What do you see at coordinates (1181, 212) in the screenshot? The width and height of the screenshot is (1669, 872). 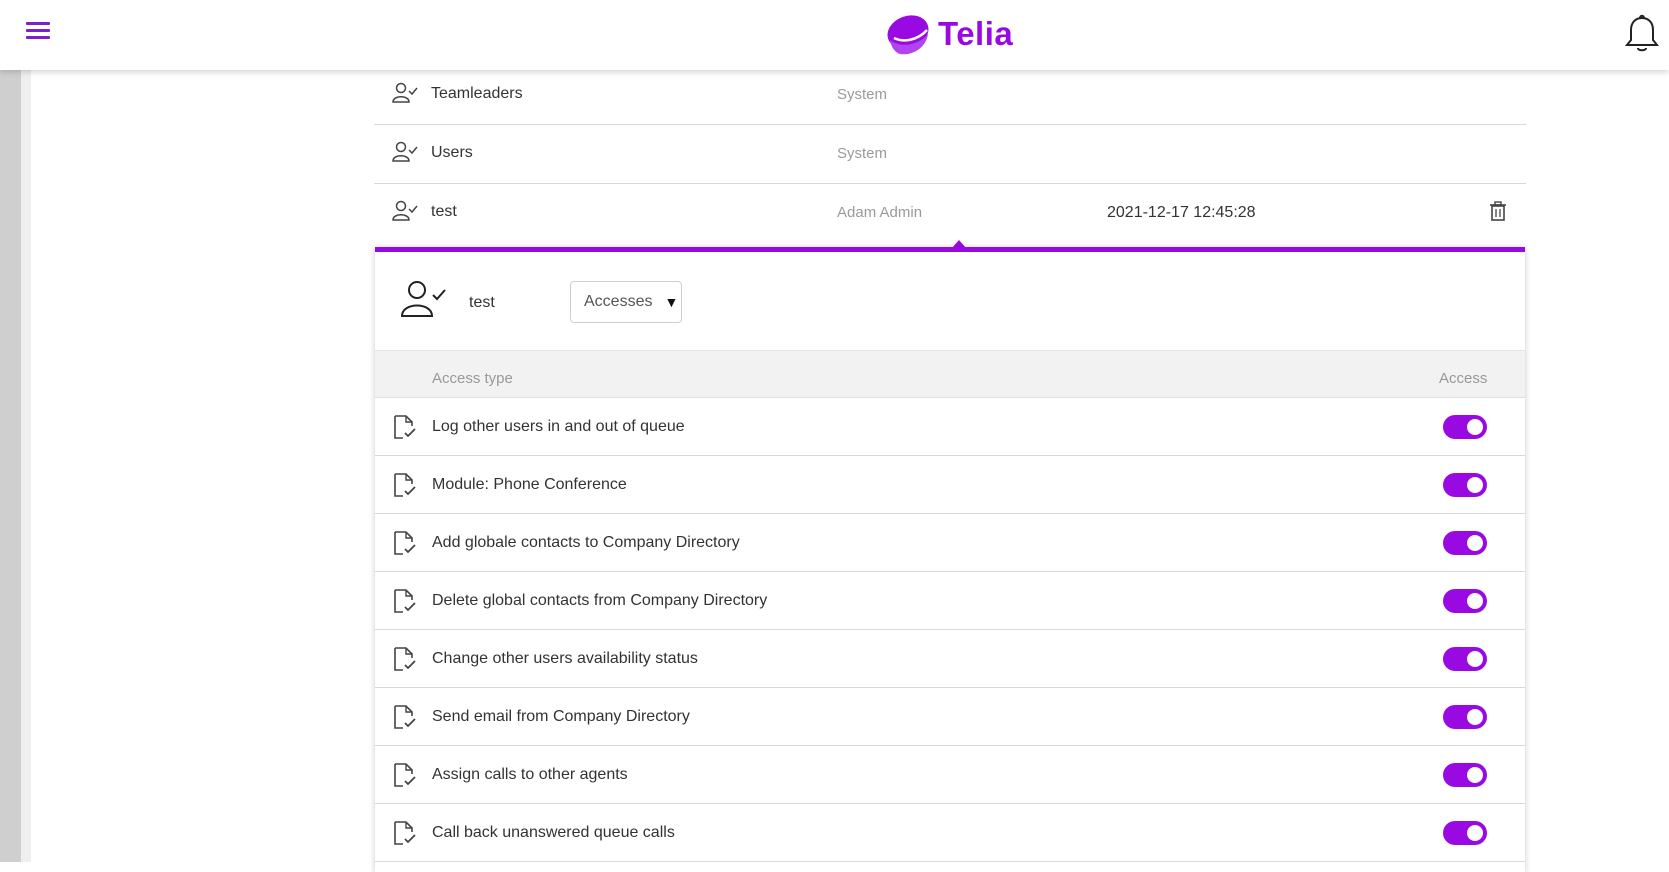 I see `group-created-date: 2021-12-17 12:45:28` at bounding box center [1181, 212].